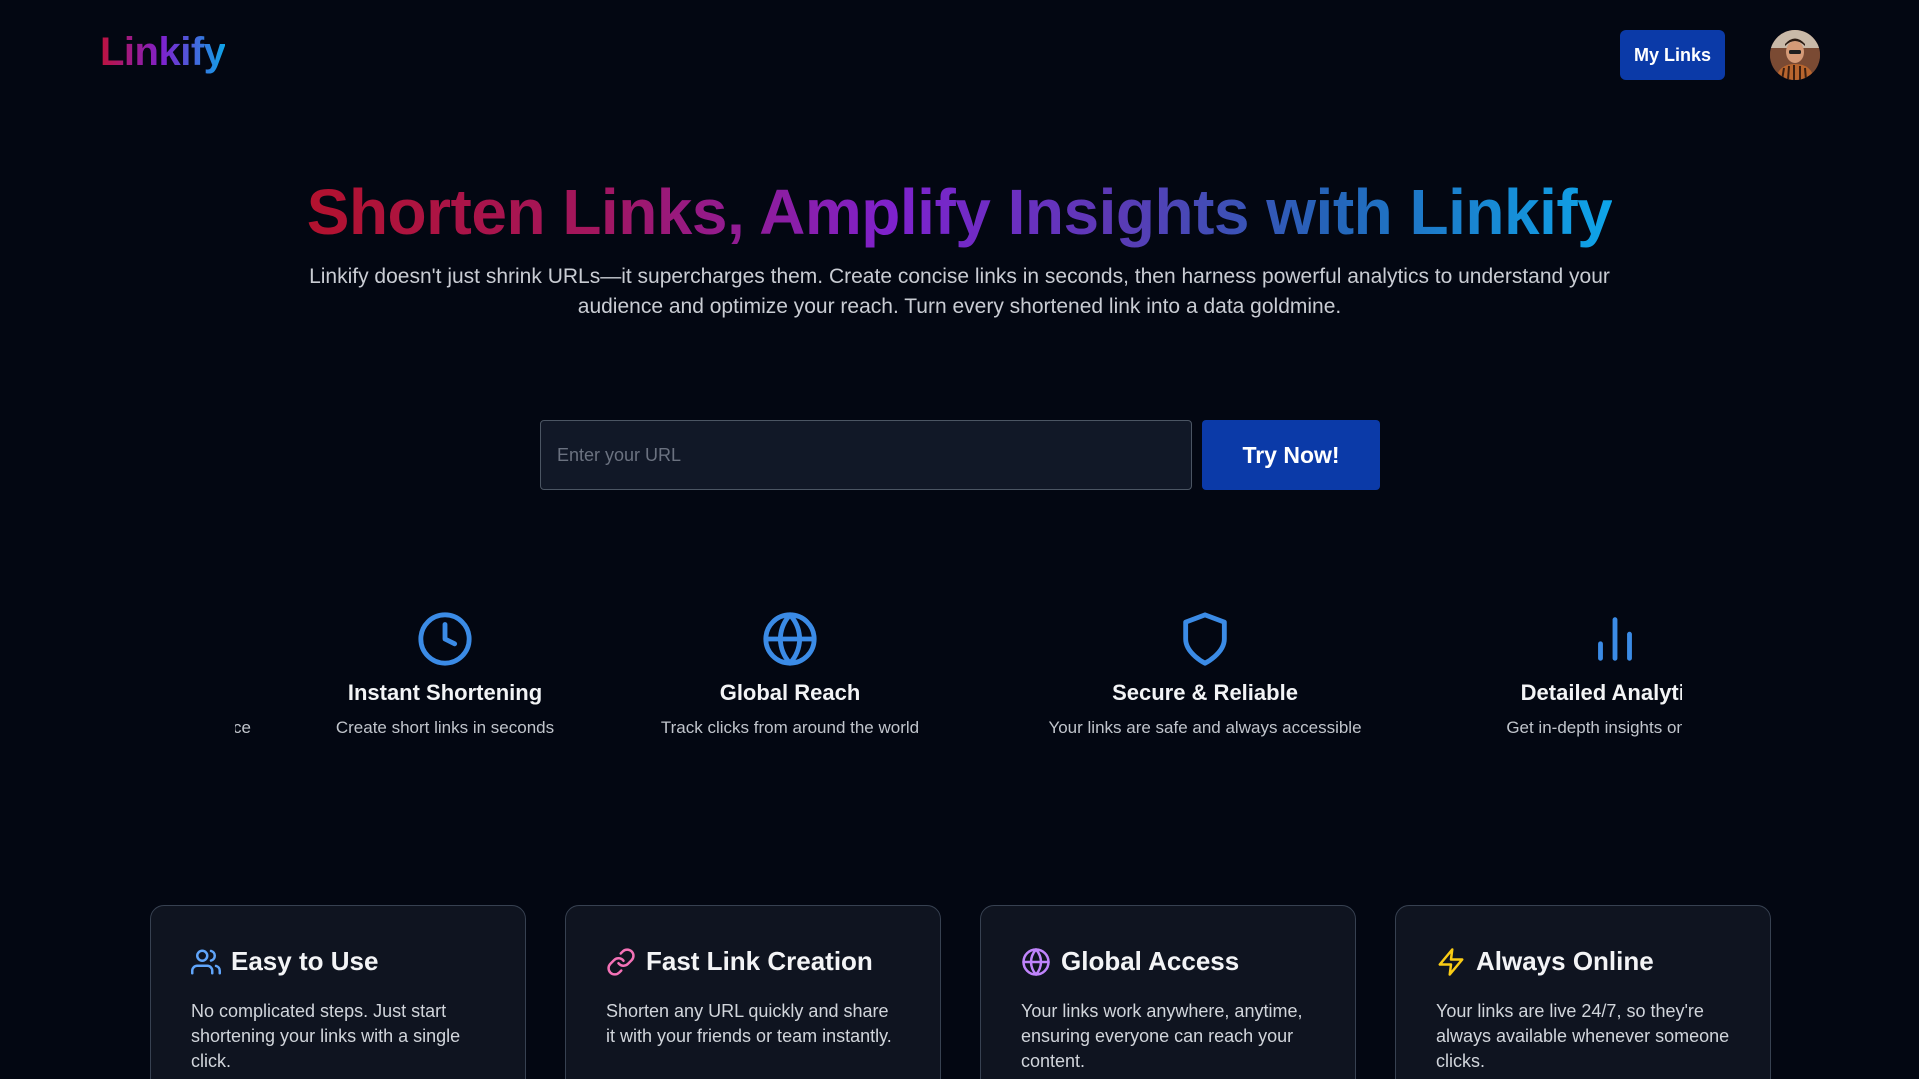  I want to click on url-input, so click(866, 455).